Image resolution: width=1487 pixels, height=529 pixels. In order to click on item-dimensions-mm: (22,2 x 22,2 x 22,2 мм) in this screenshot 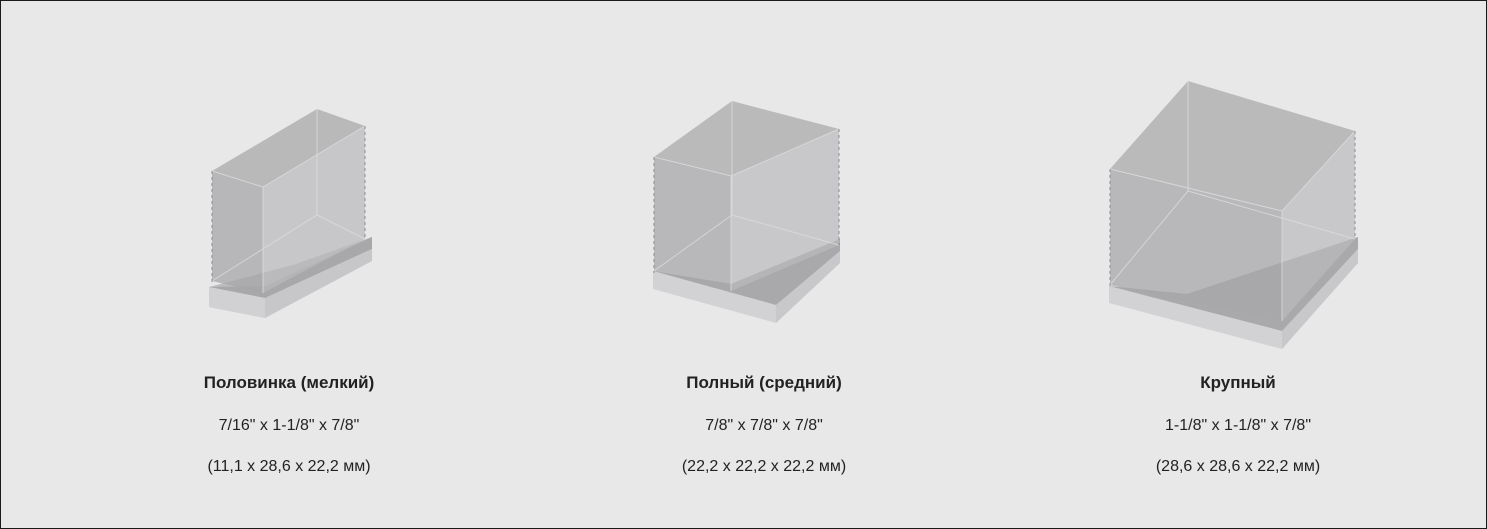, I will do `click(764, 466)`.